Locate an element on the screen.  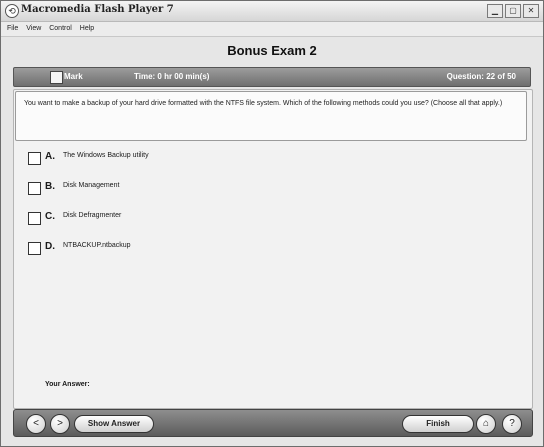
time-display: Time: 0 hr 00 min(s) is located at coordinates (172, 76).